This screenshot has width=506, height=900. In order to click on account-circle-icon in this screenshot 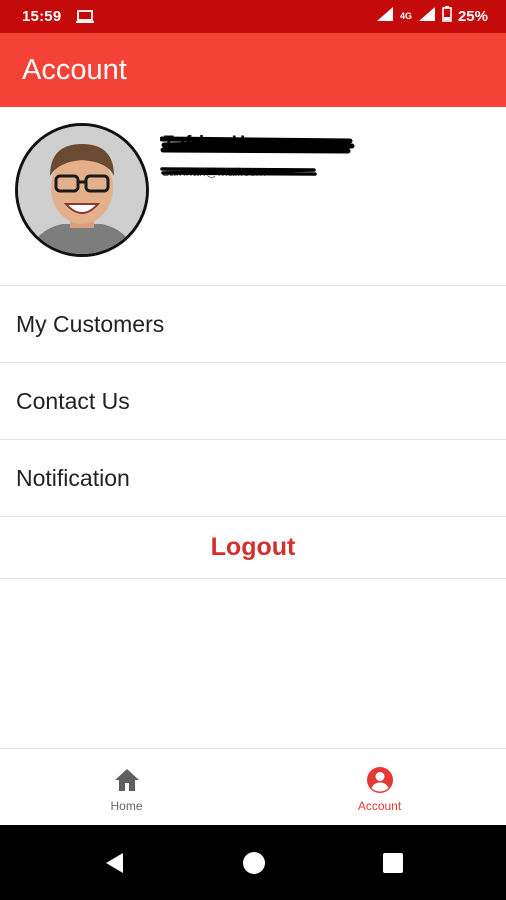, I will do `click(380, 780)`.